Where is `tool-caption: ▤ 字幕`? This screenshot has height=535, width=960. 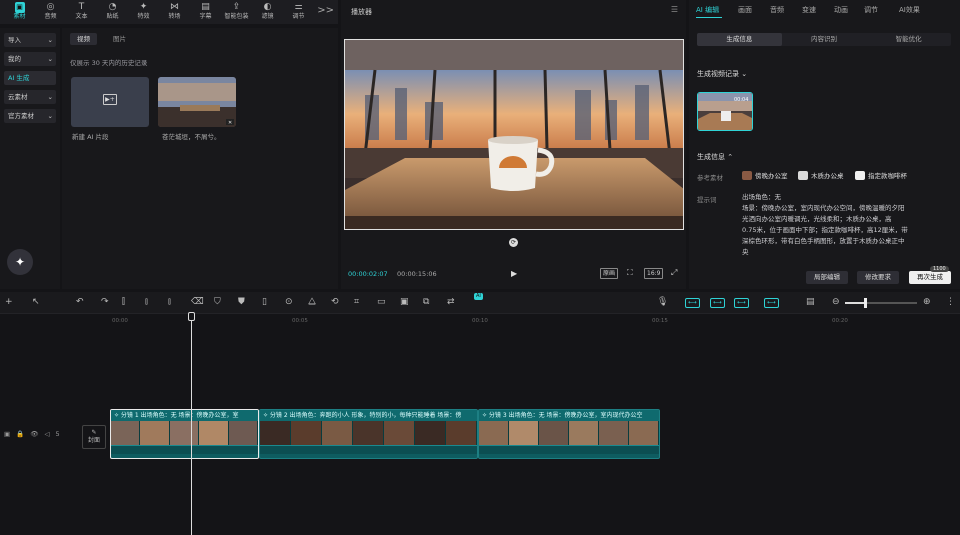
tool-caption: ▤ 字幕 is located at coordinates (205, 10).